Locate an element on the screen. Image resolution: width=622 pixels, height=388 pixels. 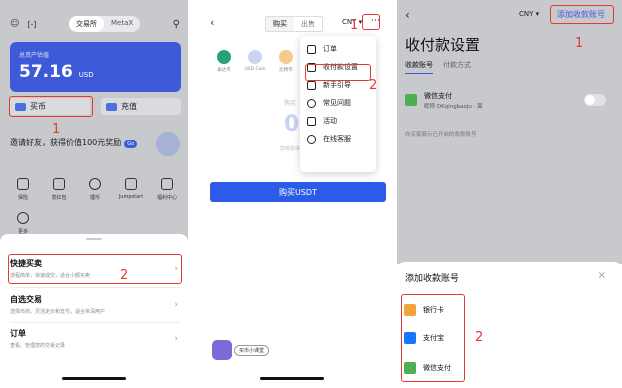
highlight-buy-crypto is located at coordinates (51, 106).